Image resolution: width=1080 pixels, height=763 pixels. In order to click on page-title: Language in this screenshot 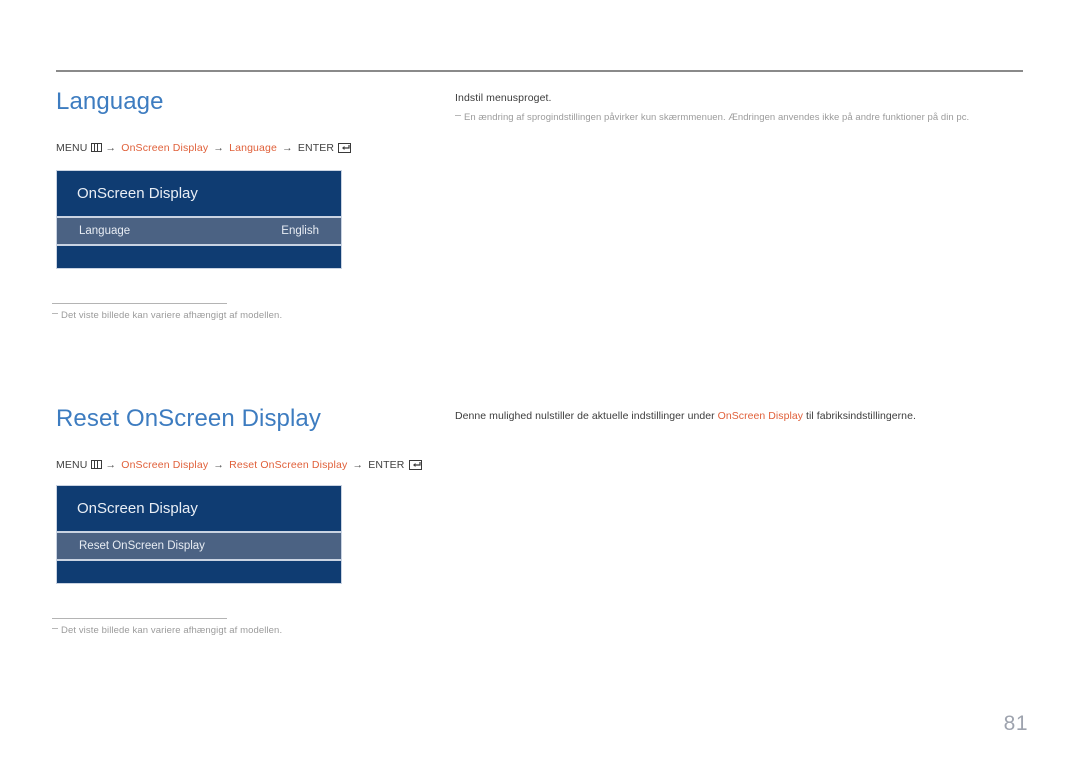, I will do `click(110, 101)`.